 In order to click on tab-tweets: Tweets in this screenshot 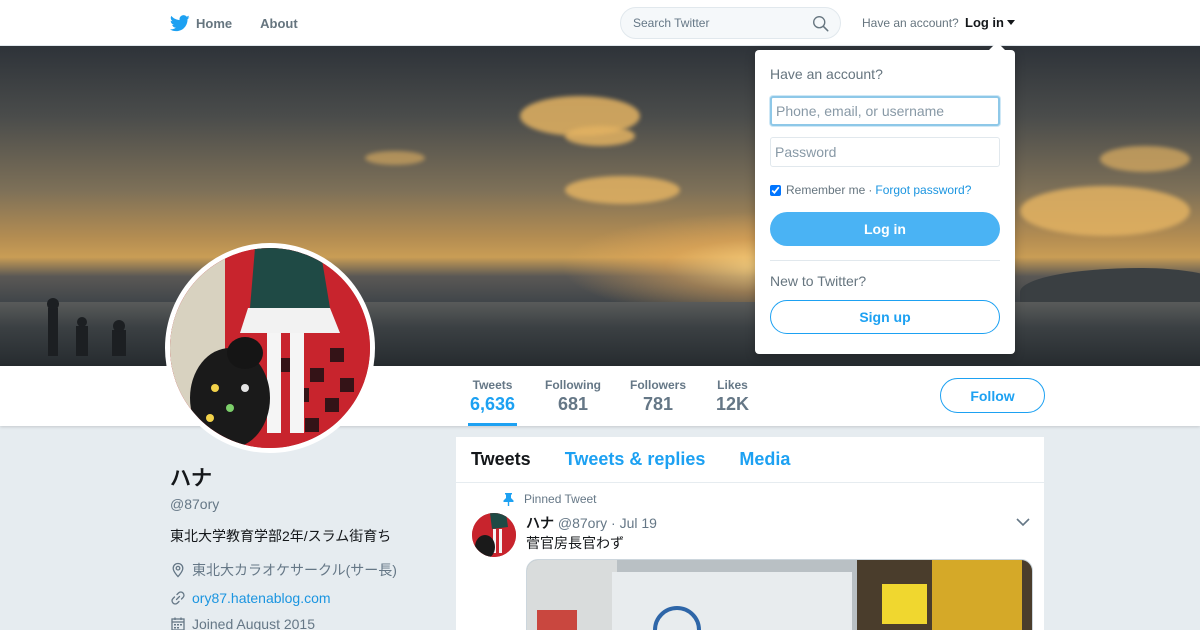, I will do `click(501, 459)`.